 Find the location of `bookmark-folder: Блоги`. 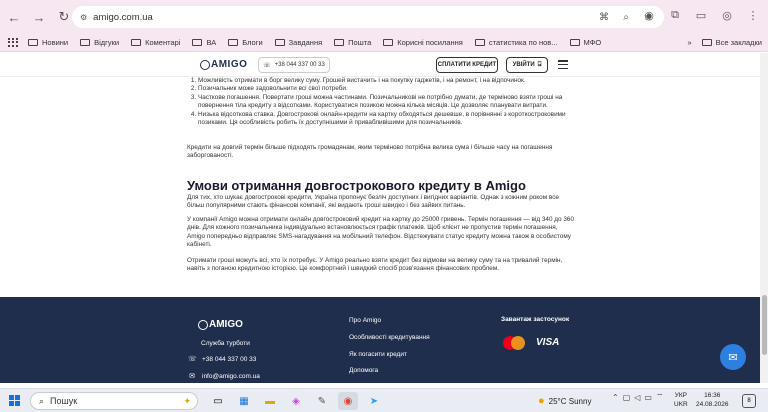

bookmark-folder: Блоги is located at coordinates (245, 42).